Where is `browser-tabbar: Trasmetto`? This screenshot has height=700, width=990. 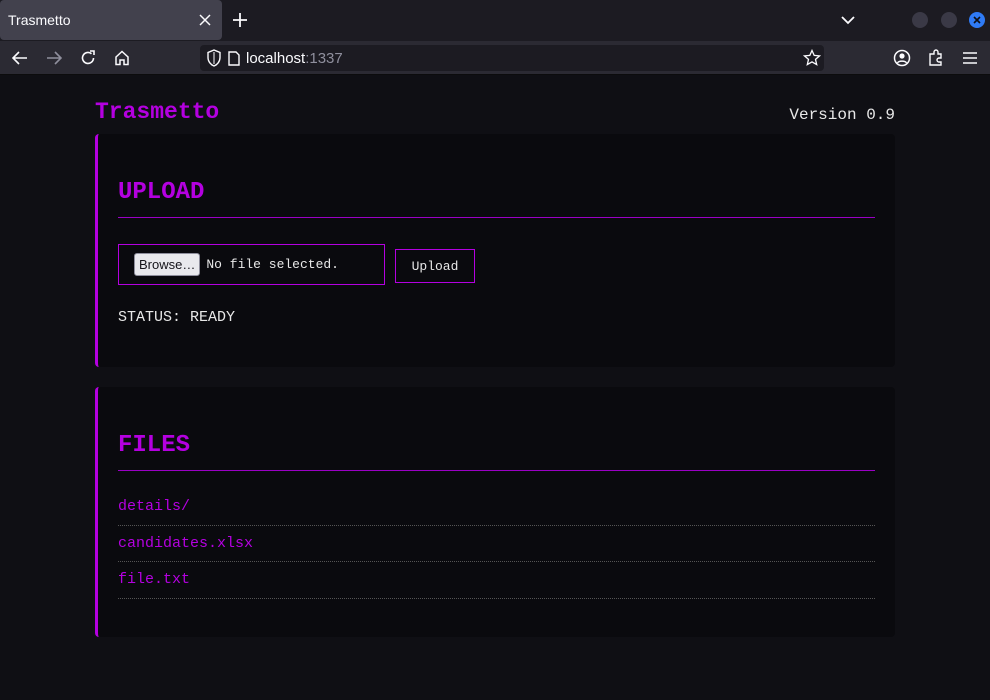
browser-tabbar: Trasmetto is located at coordinates (495, 20).